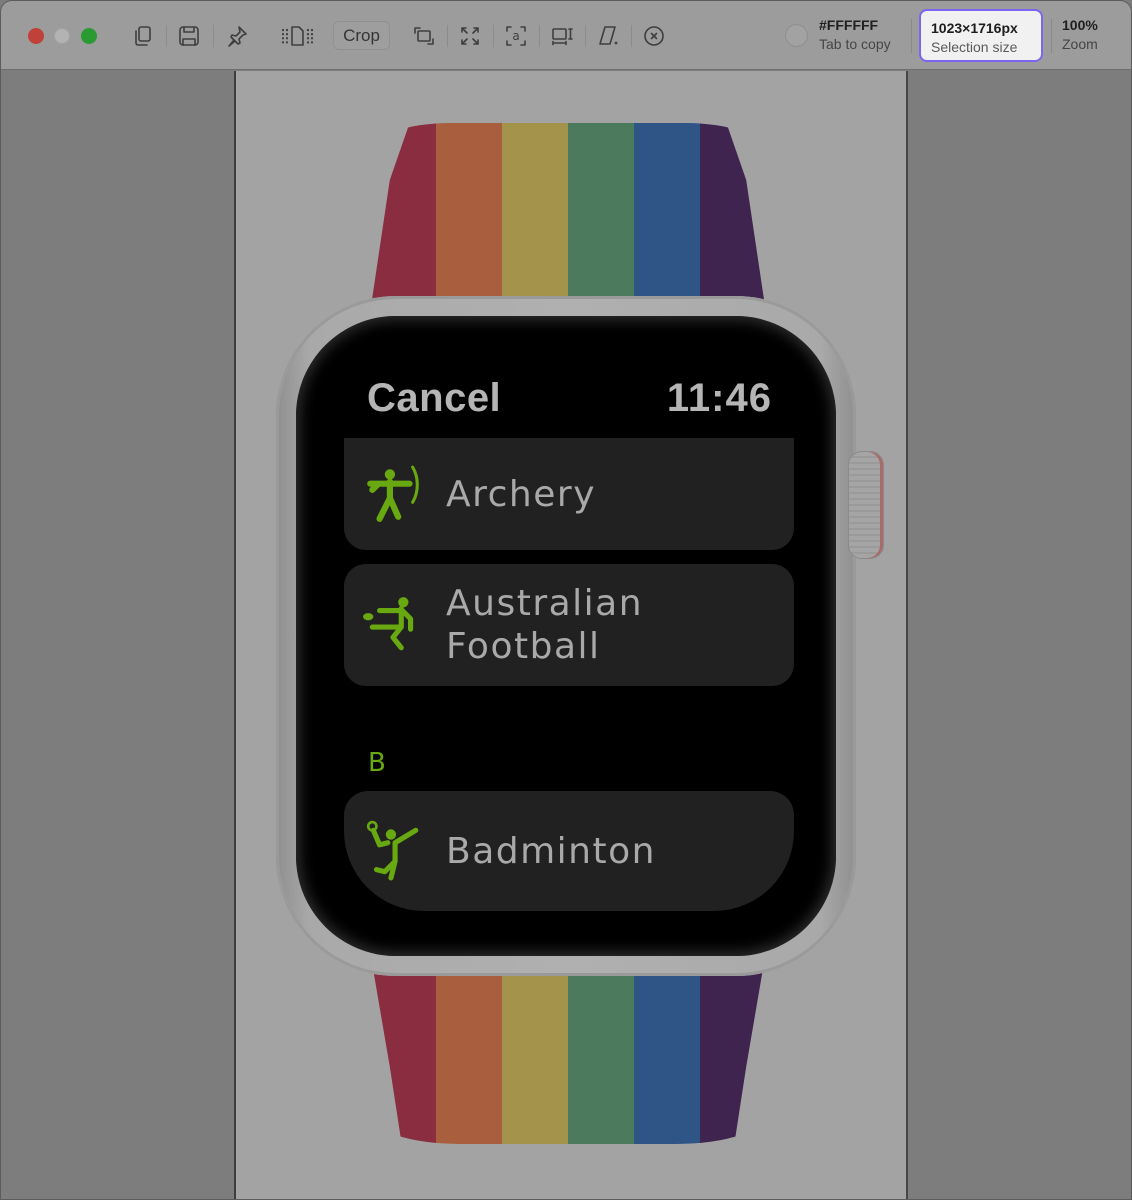 Image resolution: width=1132 pixels, height=1200 pixels. I want to click on cancel-button: Cancel, so click(434, 398).